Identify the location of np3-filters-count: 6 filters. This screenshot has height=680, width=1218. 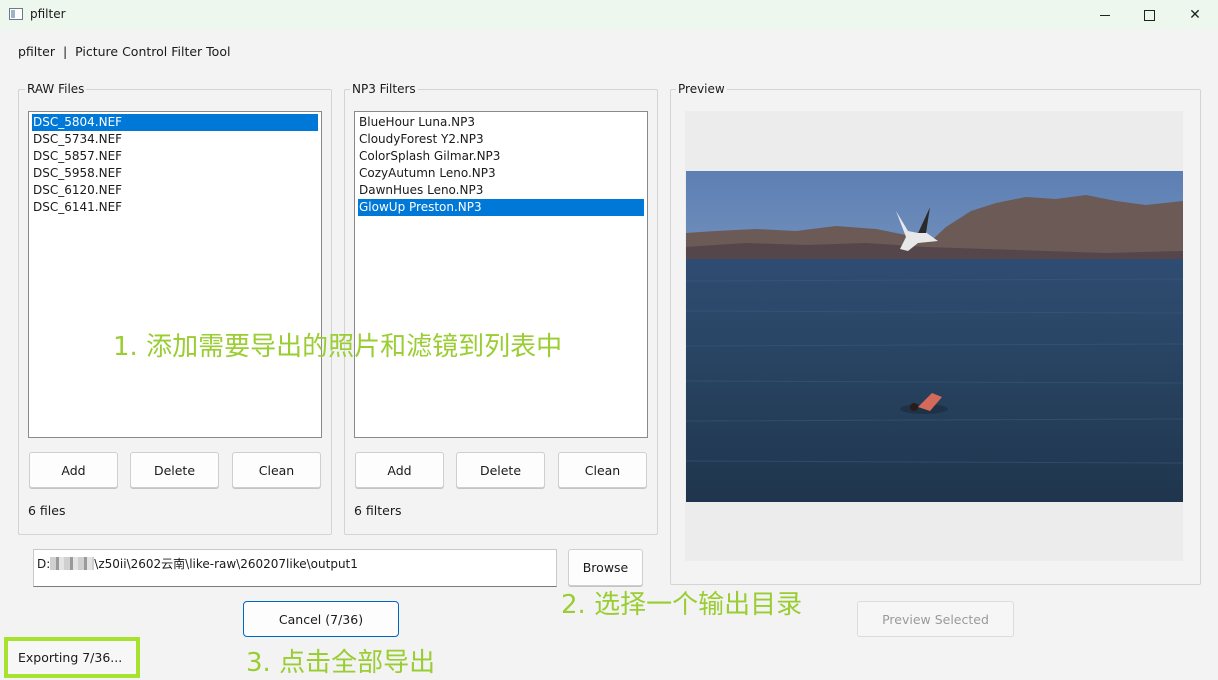
(378, 510).